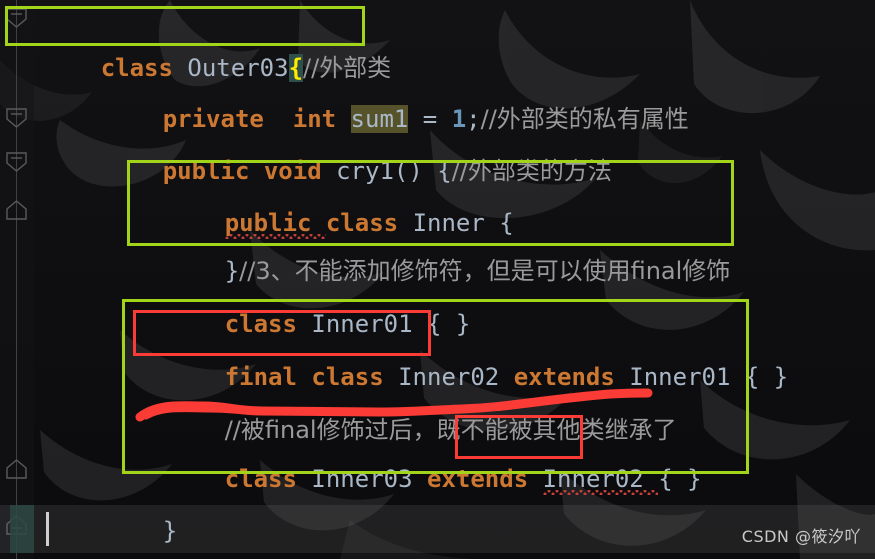 The image size is (875, 559). What do you see at coordinates (437, 453) in the screenshot?
I see `code-line-inner03: class Inner03 extends Inner02 { }` at bounding box center [437, 453].